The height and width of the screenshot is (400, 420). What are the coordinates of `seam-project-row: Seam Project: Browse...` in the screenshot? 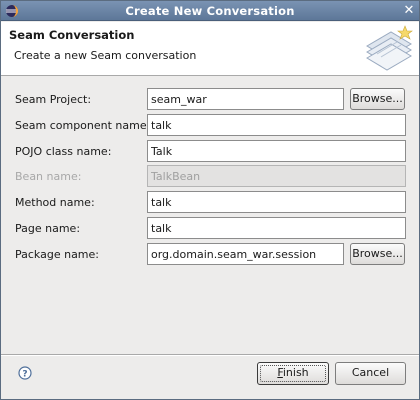 It's located at (210, 99).